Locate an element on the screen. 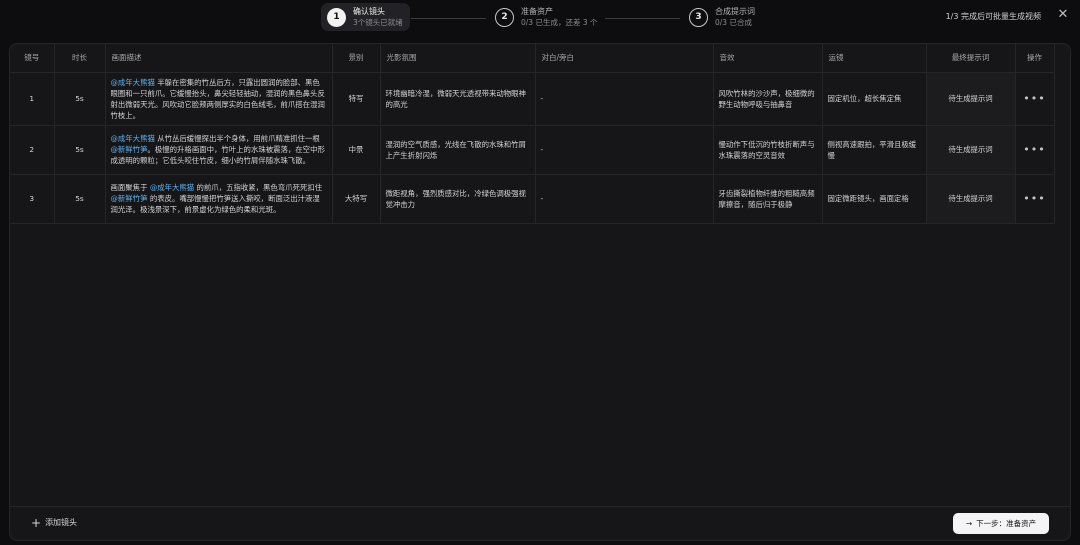  next-step-button: → 下一步：准备资产 is located at coordinates (1001, 523).